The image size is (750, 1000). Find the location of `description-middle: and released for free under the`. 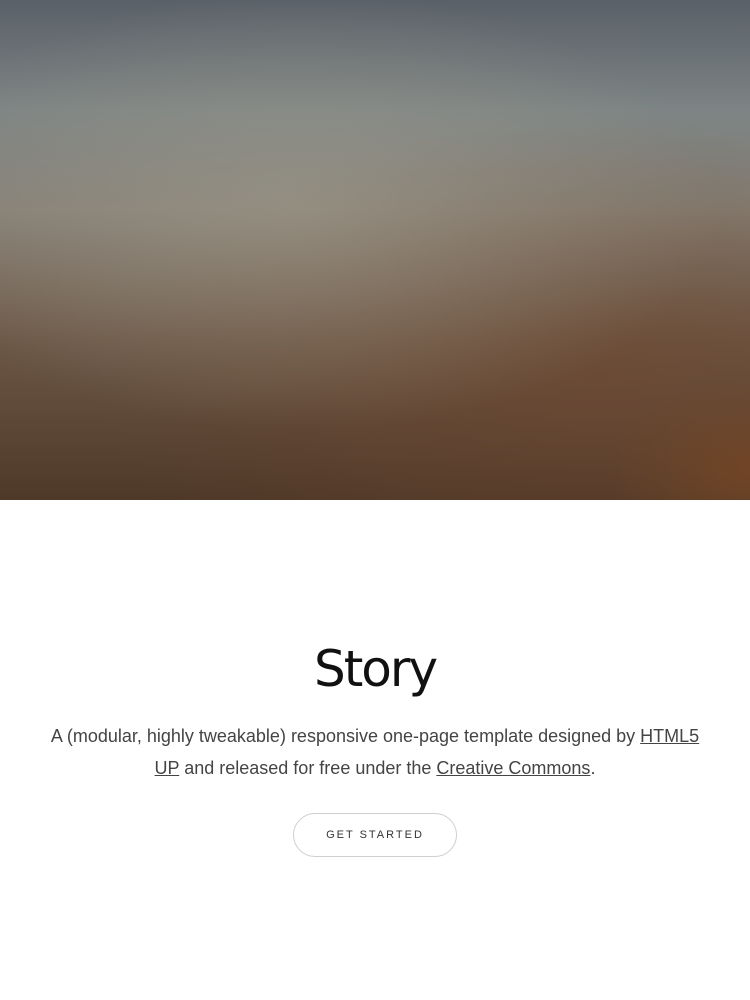

description-middle: and released for free under the is located at coordinates (308, 768).